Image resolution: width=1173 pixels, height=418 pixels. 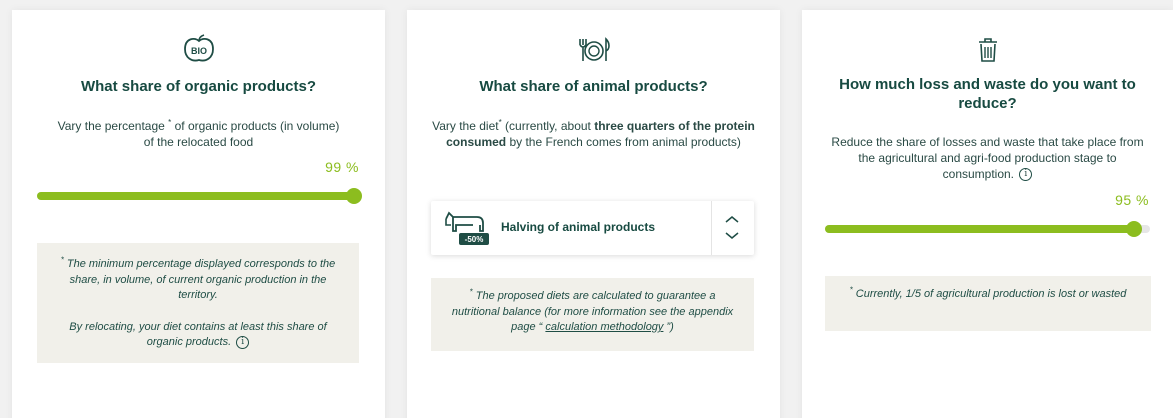 I want to click on diet-stepper, so click(x=732, y=228).